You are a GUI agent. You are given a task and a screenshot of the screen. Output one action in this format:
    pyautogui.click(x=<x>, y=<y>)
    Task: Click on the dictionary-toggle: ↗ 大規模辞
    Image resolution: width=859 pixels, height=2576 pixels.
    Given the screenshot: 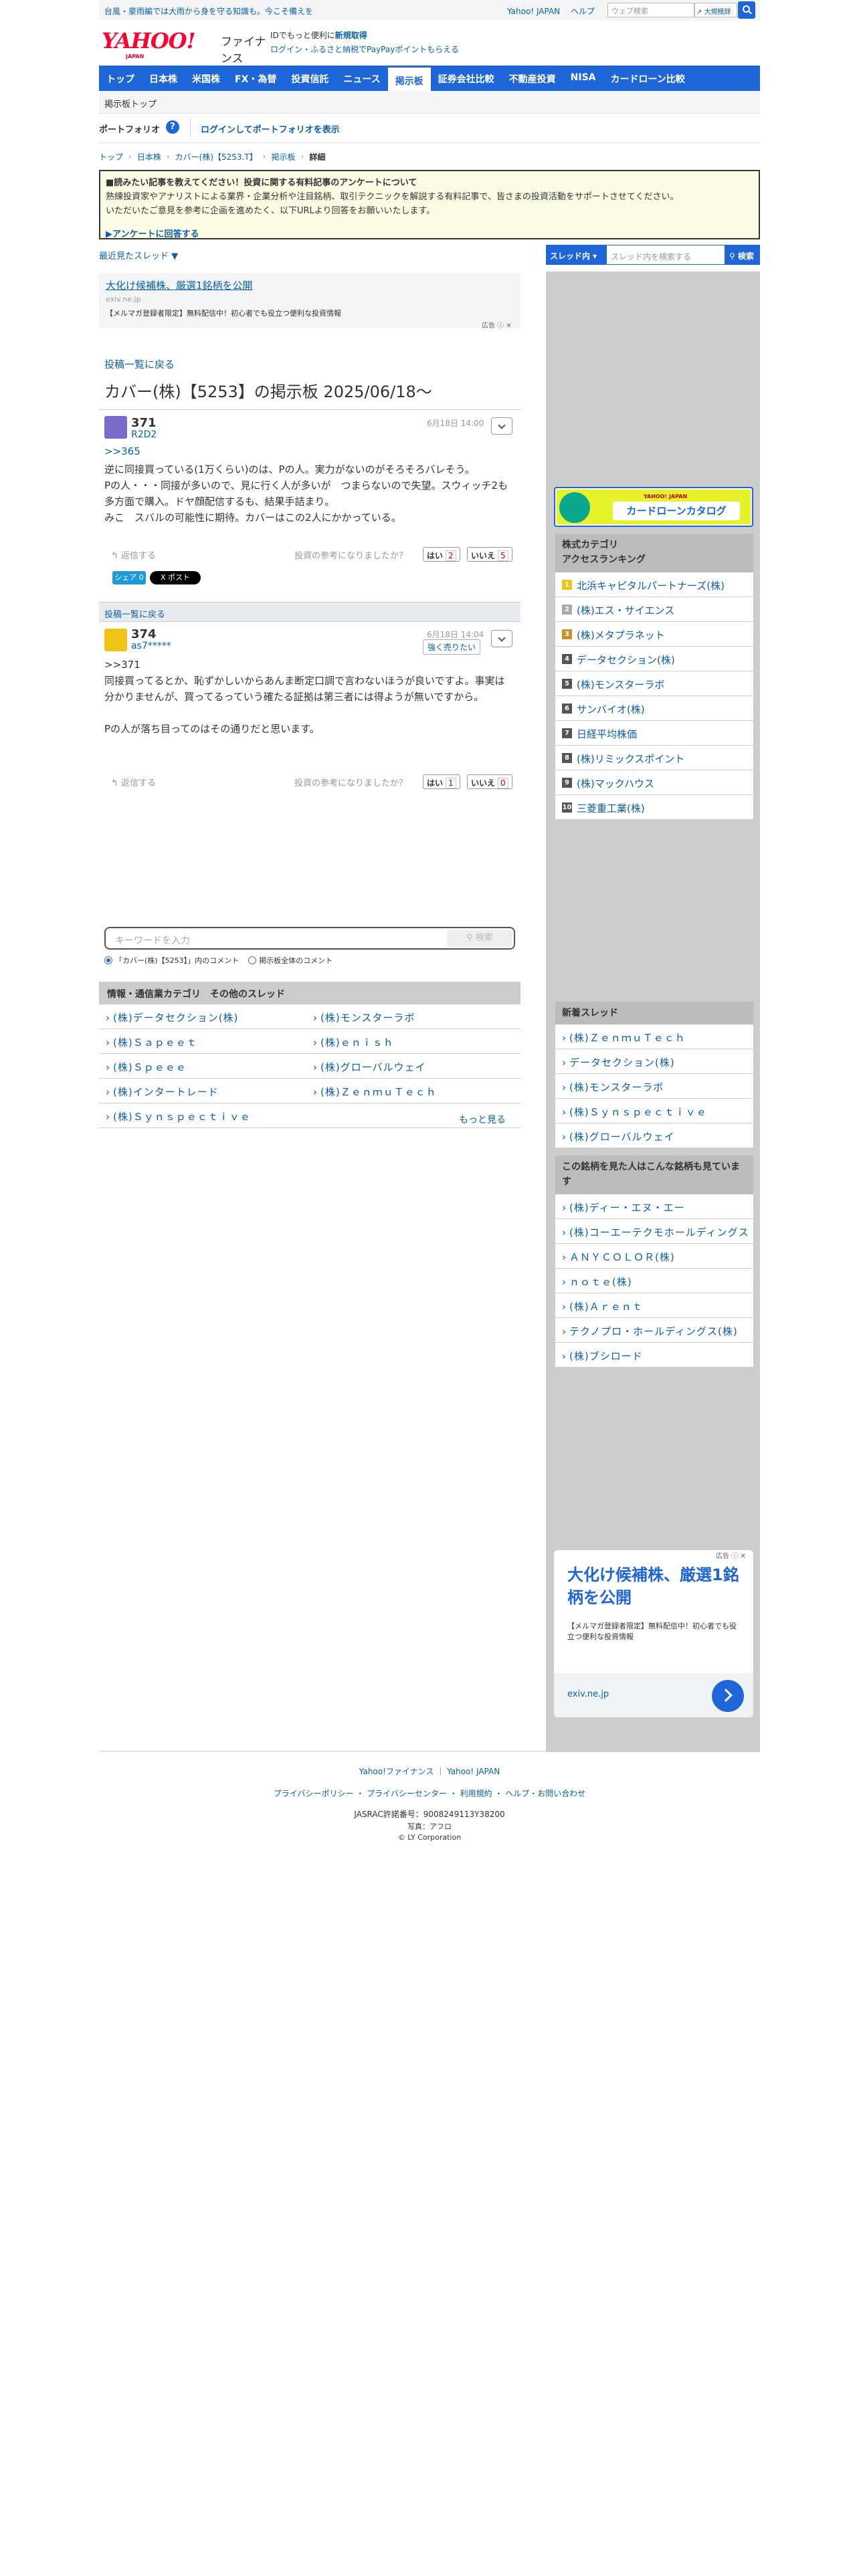 What is the action you would take?
    pyautogui.click(x=715, y=10)
    